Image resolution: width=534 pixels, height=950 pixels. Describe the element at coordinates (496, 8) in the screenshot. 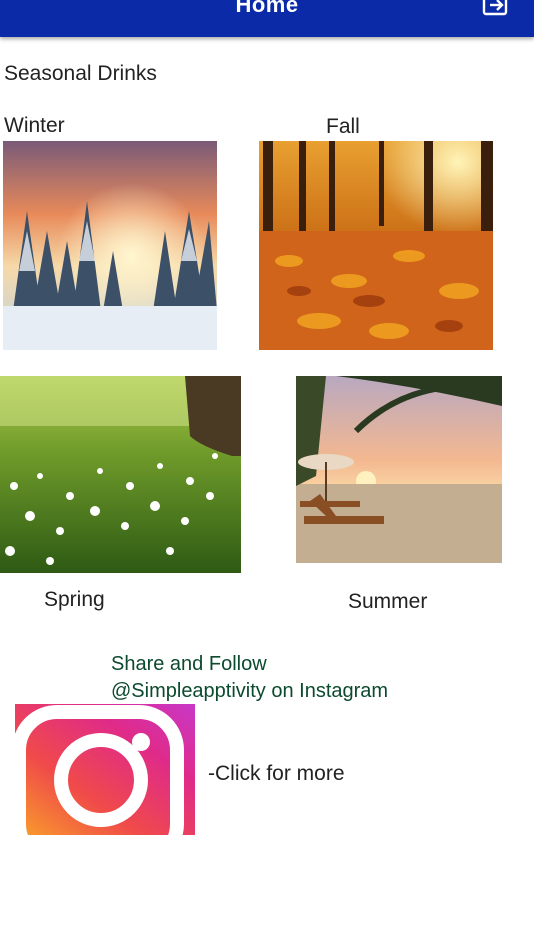

I see `exit-icon` at that location.